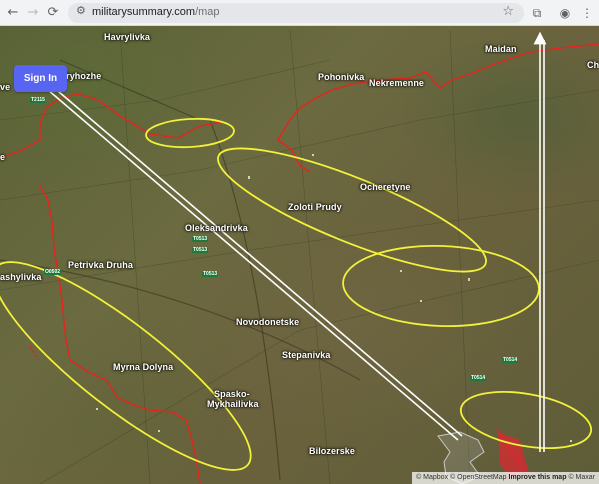 Image resolution: width=599 pixels, height=484 pixels. Describe the element at coordinates (537, 13) in the screenshot. I see `extensions-icon: ⧉` at that location.